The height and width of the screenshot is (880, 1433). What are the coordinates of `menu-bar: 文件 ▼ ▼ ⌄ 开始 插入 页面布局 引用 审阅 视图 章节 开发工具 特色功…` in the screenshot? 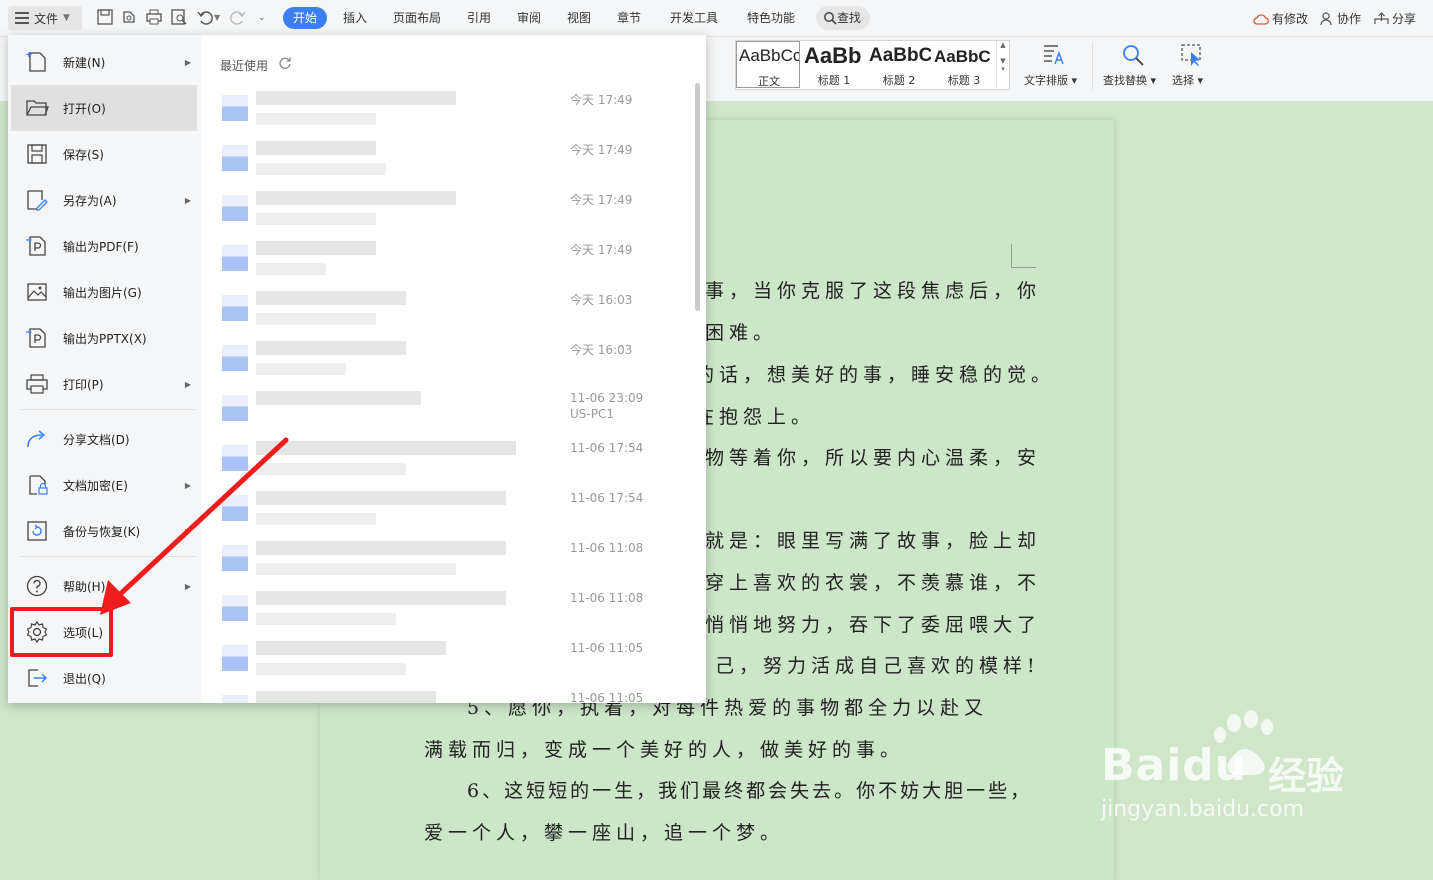 It's located at (716, 18).